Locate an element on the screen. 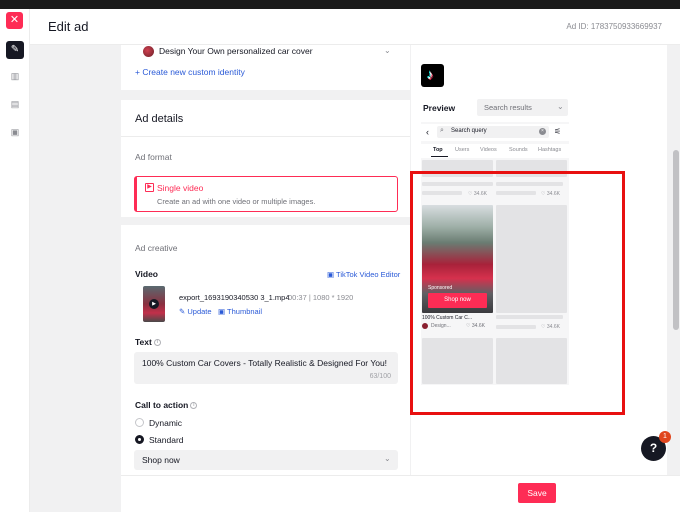 This screenshot has height=512, width=680. left-rail: ✕ ✎ ▥ ▤ ▣ is located at coordinates (15, 260).